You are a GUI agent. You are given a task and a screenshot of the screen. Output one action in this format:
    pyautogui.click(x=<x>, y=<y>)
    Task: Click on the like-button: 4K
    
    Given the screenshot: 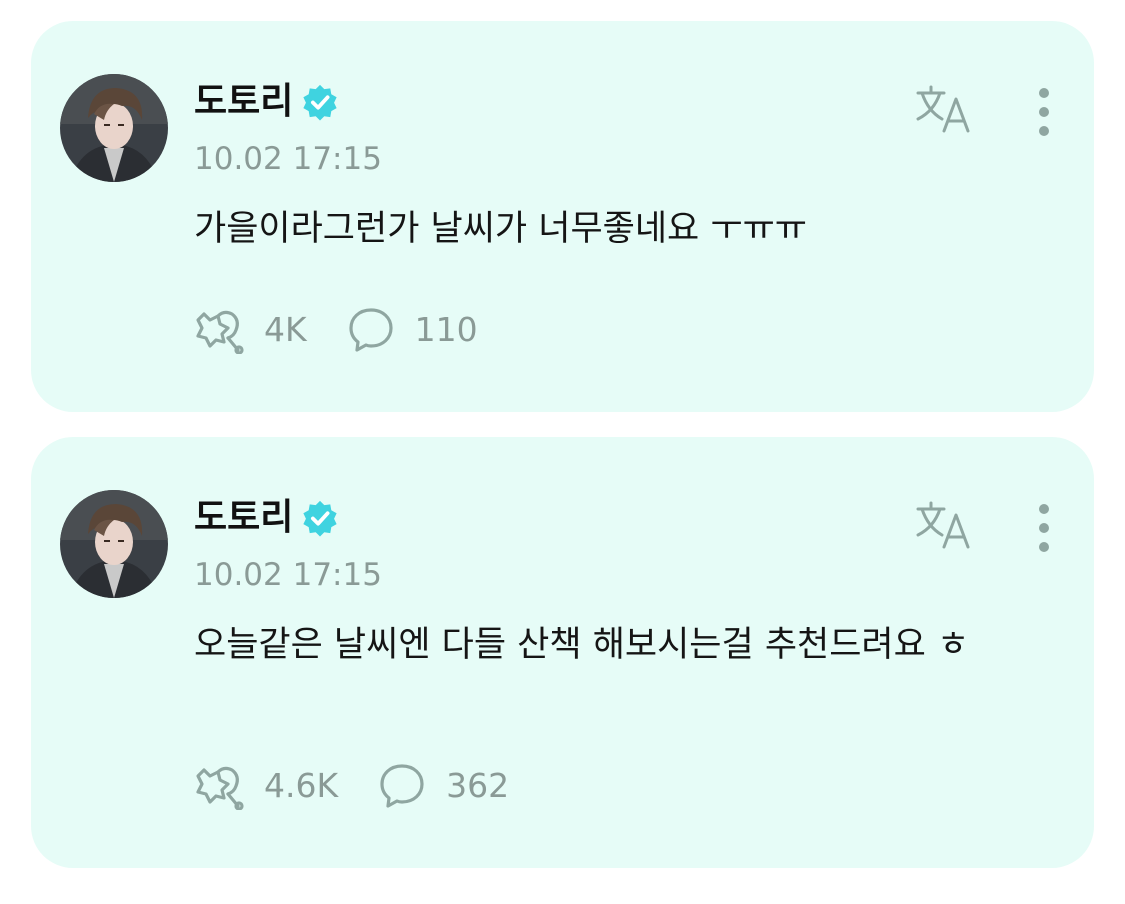 What is the action you would take?
    pyautogui.click(x=250, y=330)
    